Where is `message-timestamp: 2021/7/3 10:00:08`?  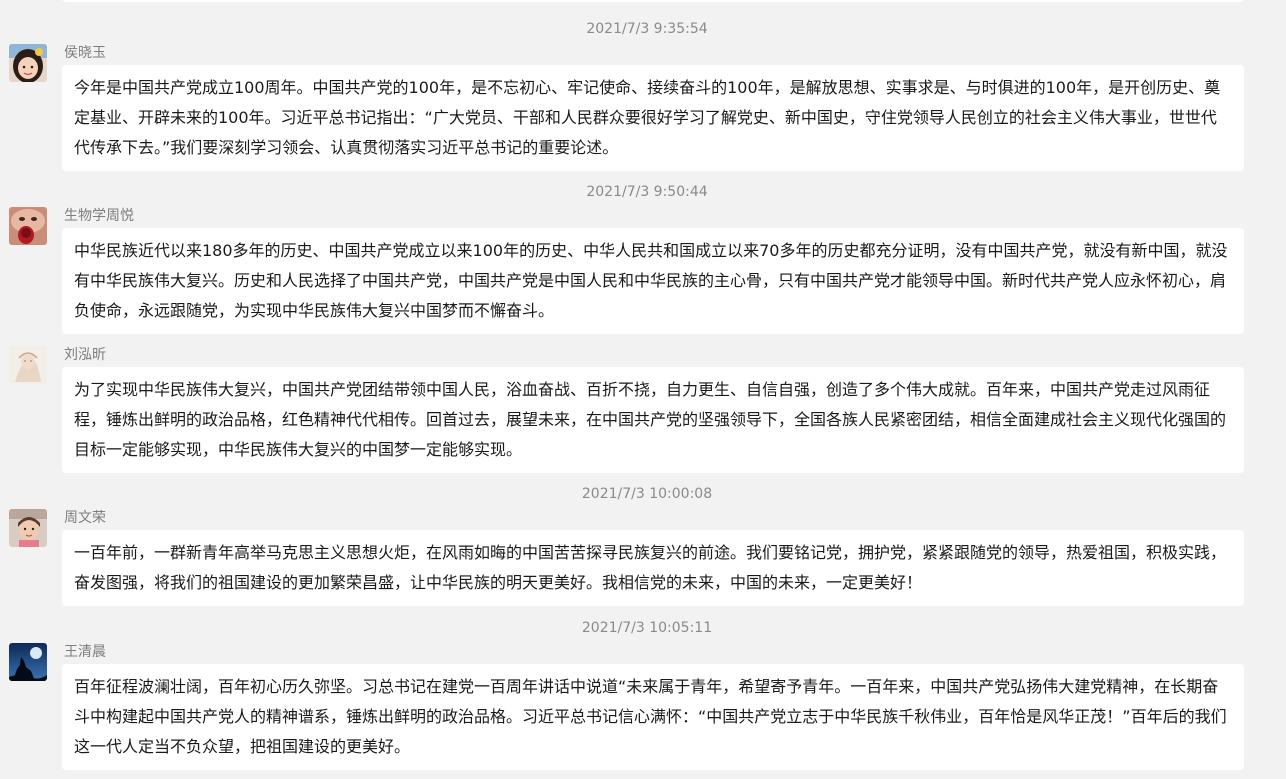
message-timestamp: 2021/7/3 10:00:08 is located at coordinates (647, 494).